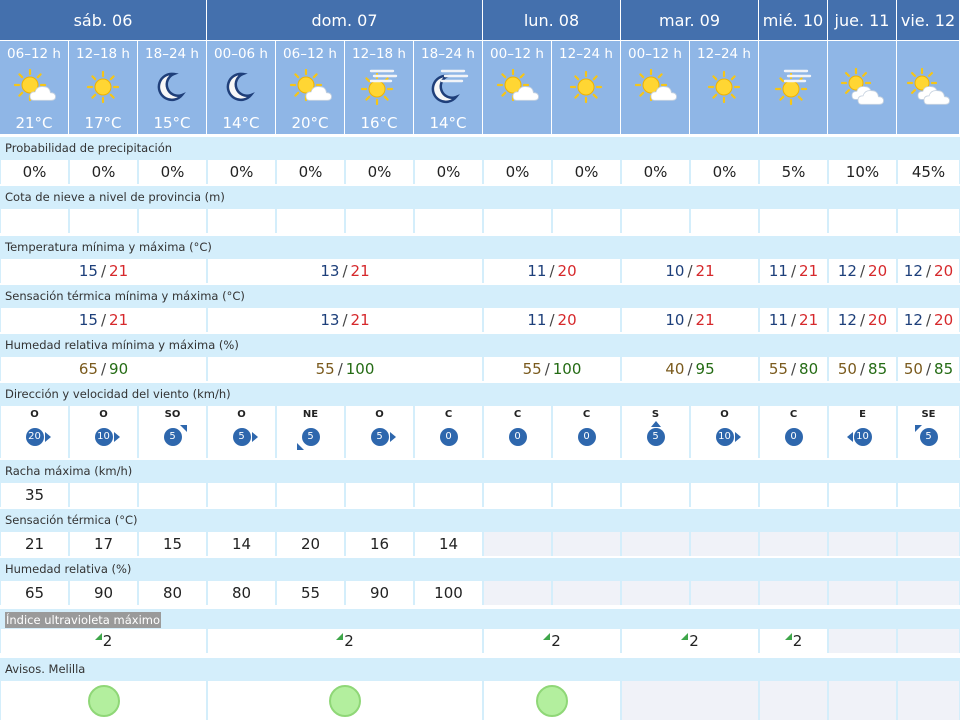 This screenshot has width=960, height=720. What do you see at coordinates (71, 520) in the screenshot?
I see `section-label-text: Sensación térmica (°C)` at bounding box center [71, 520].